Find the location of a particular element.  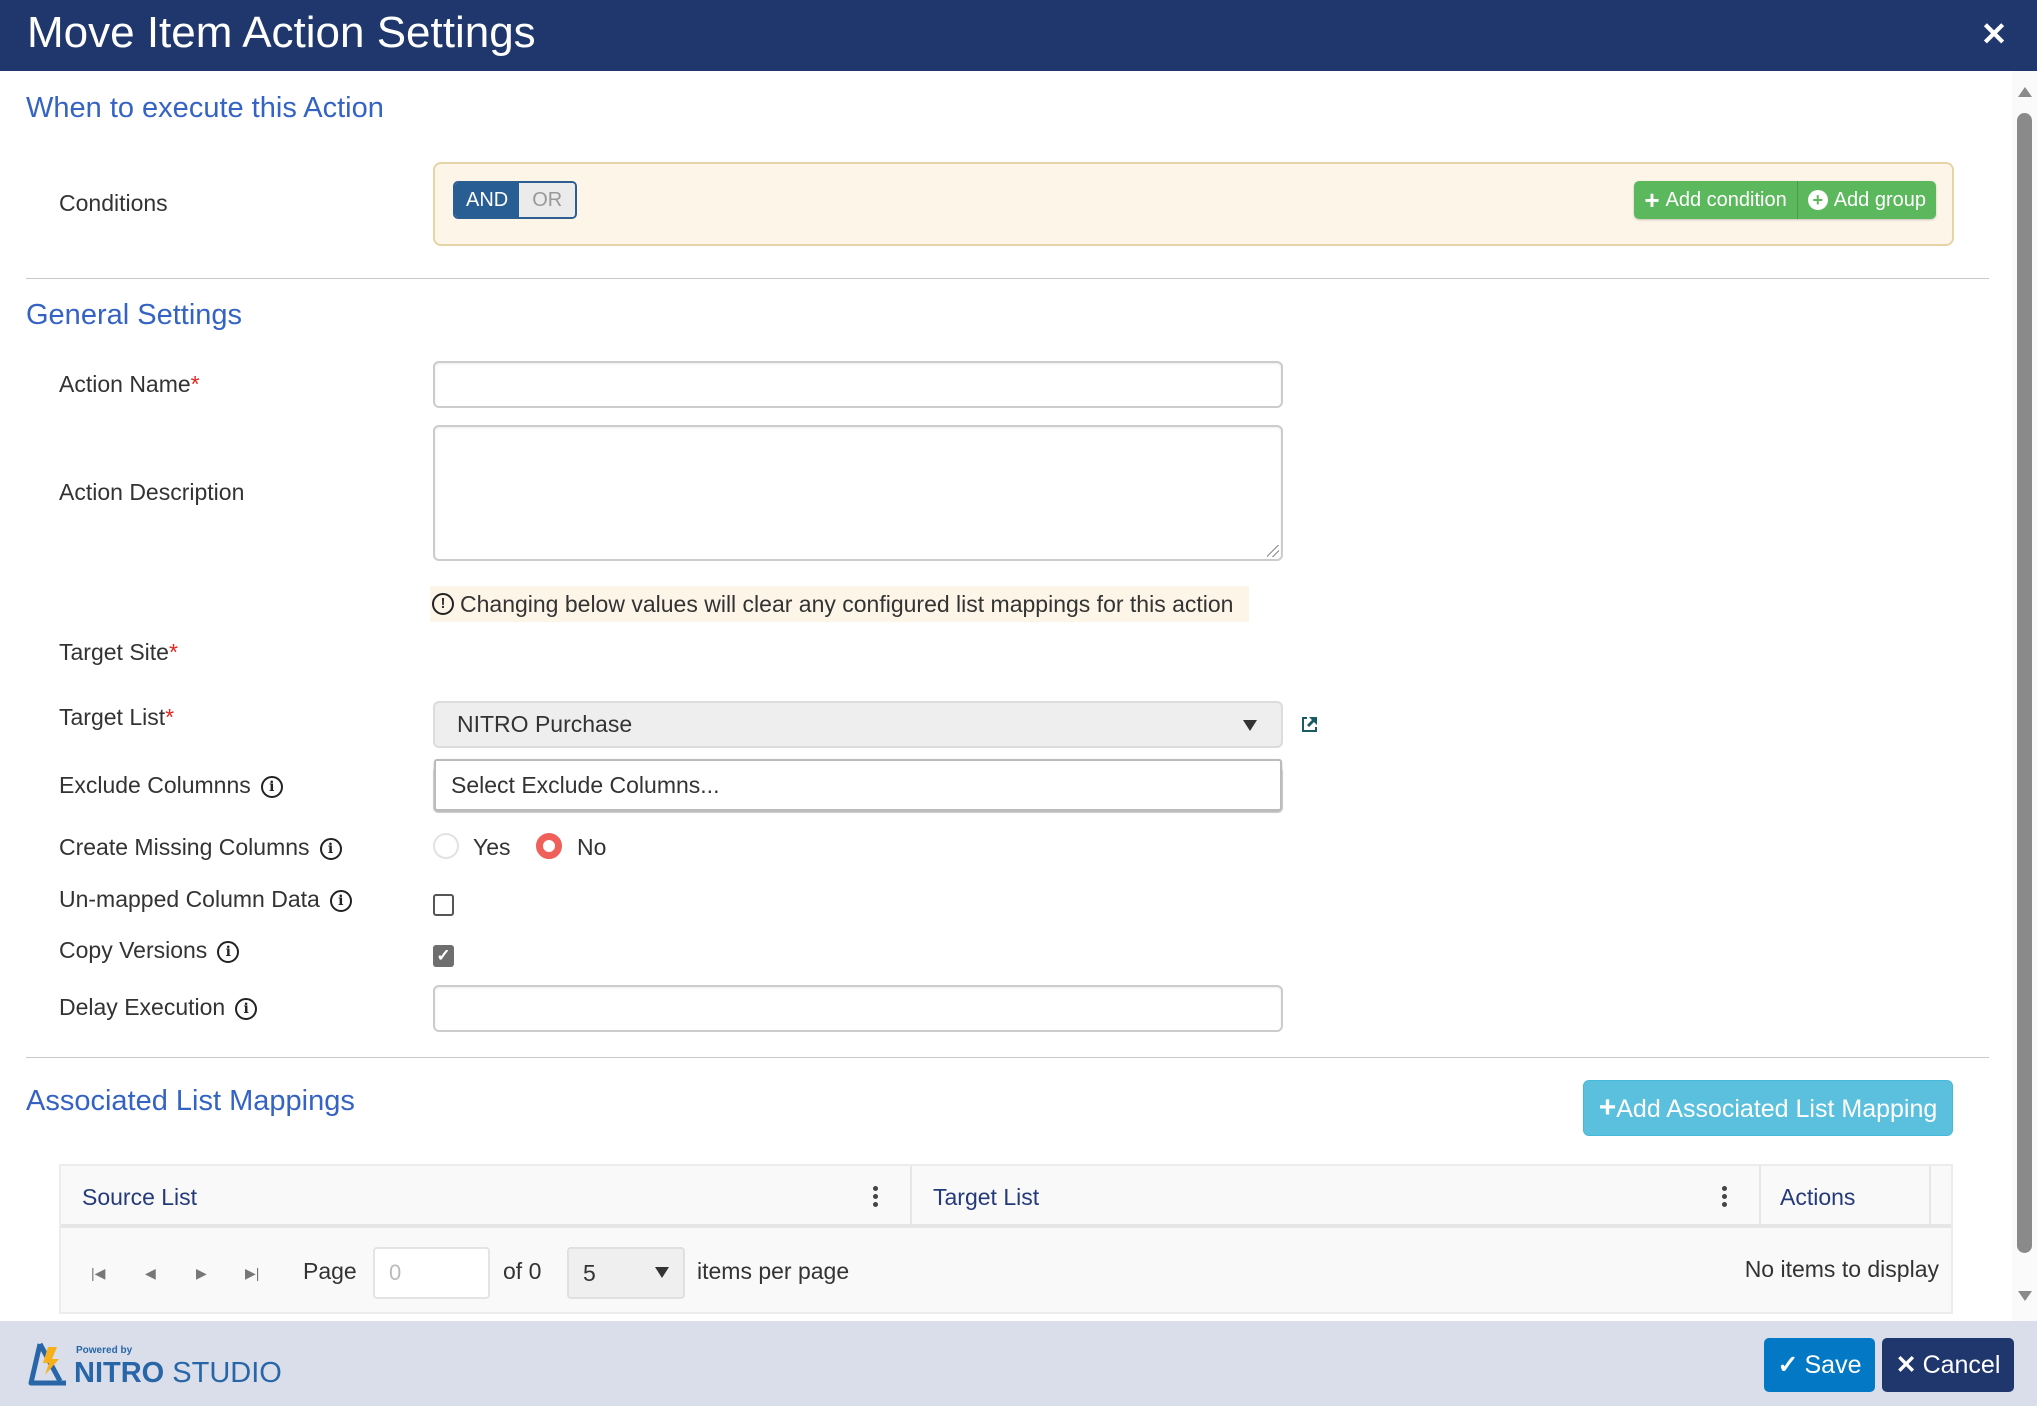

add-associated-list-mapping-button: +Add Associated List Mapping is located at coordinates (1768, 1108).